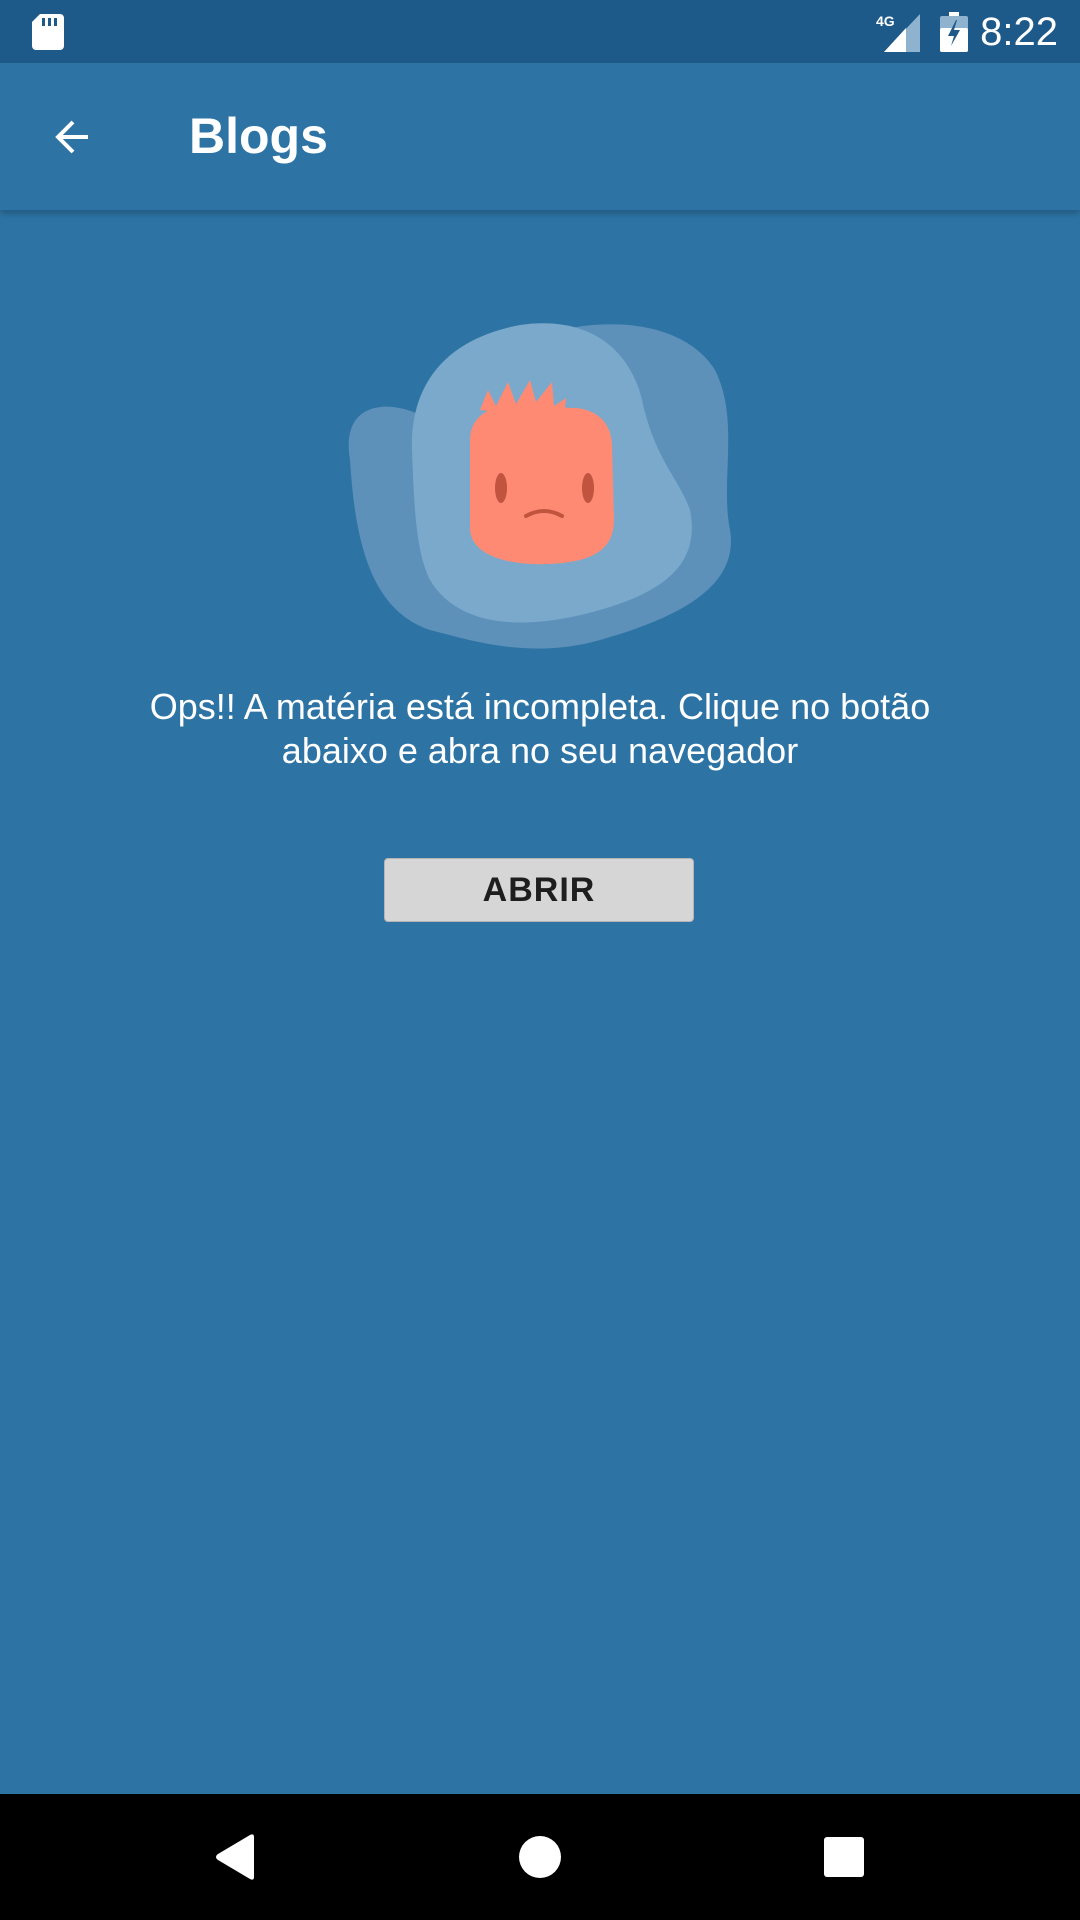  I want to click on nav-recents-button, so click(844, 1857).